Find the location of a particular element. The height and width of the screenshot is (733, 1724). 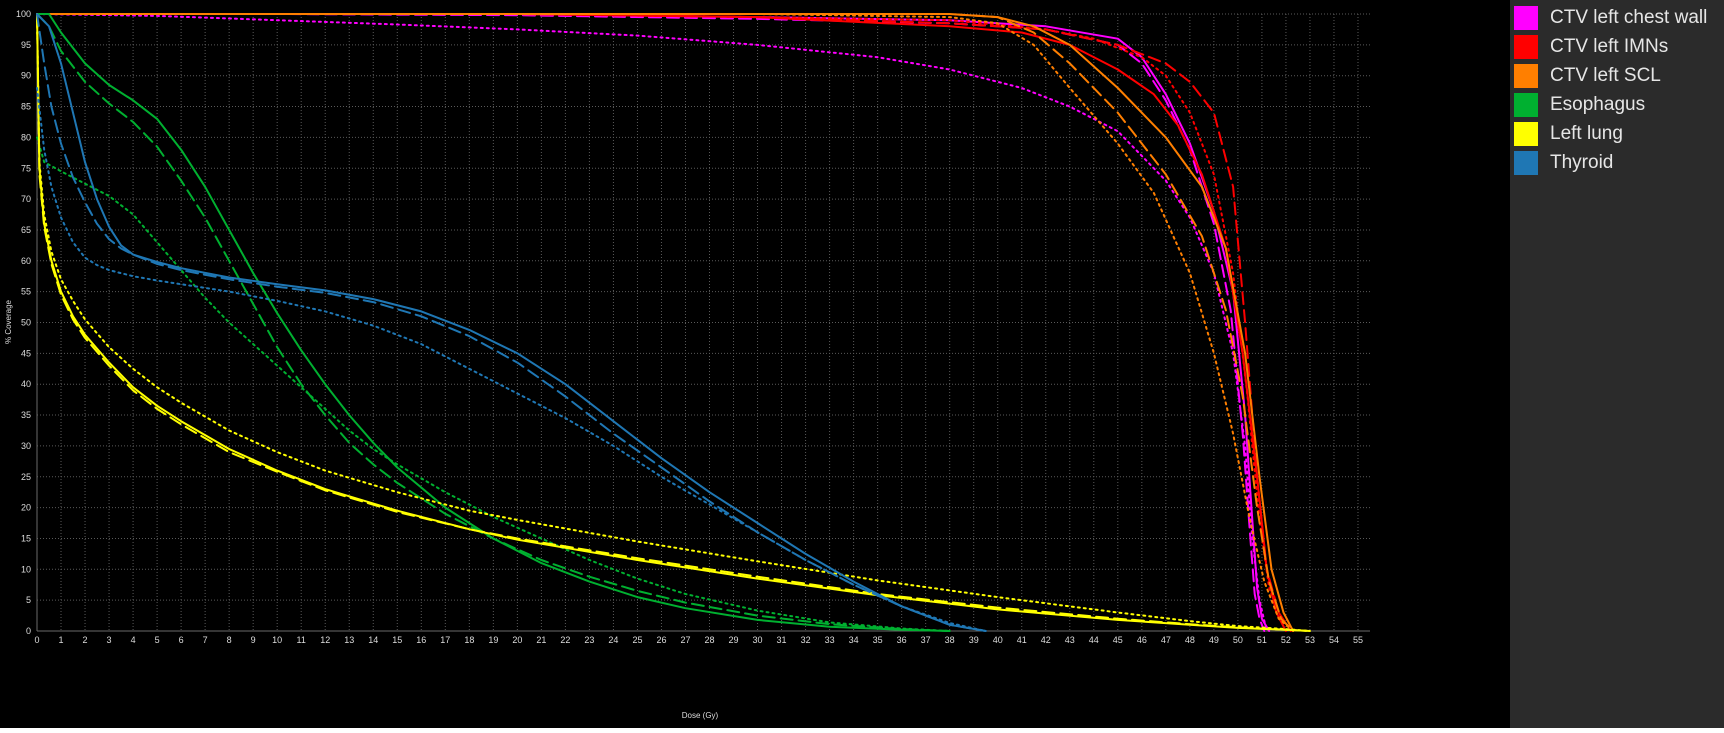

legend-label: Thyroid is located at coordinates (1582, 162).